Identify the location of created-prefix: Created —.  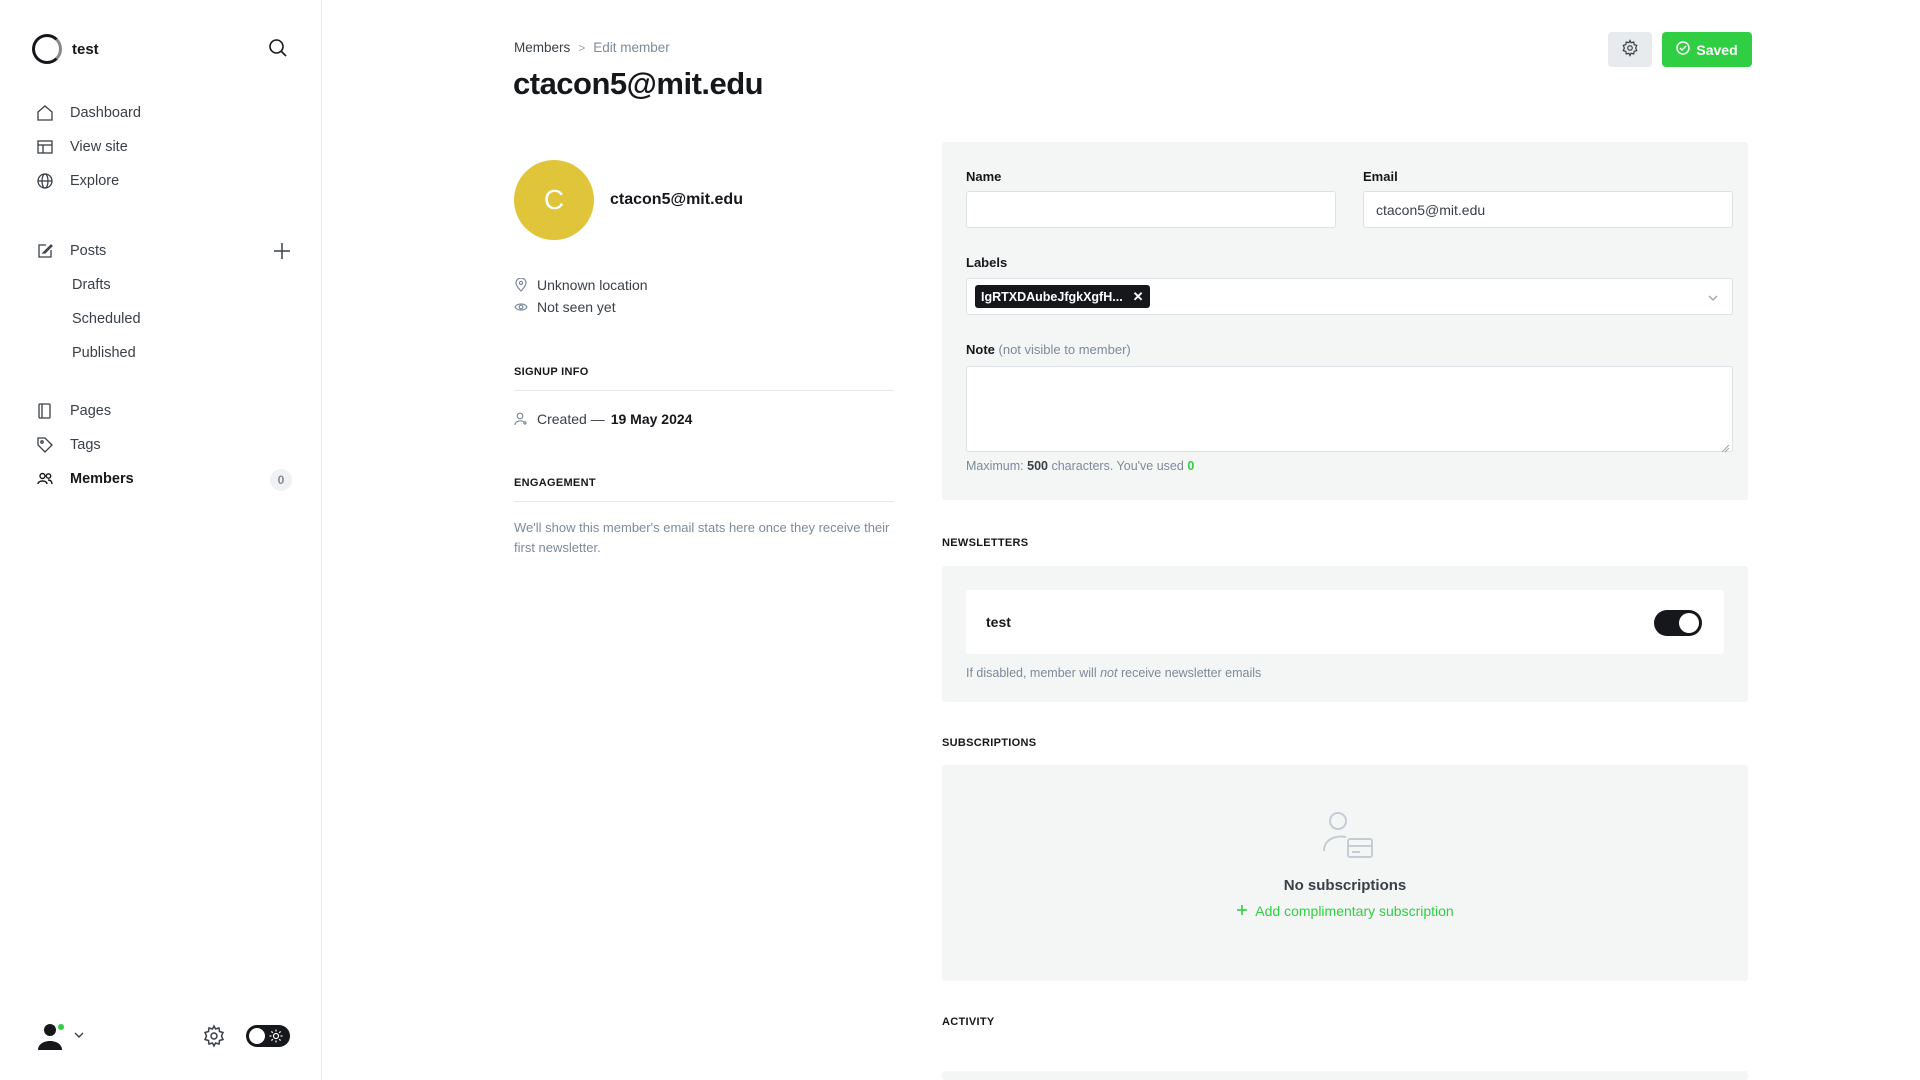
(571, 419).